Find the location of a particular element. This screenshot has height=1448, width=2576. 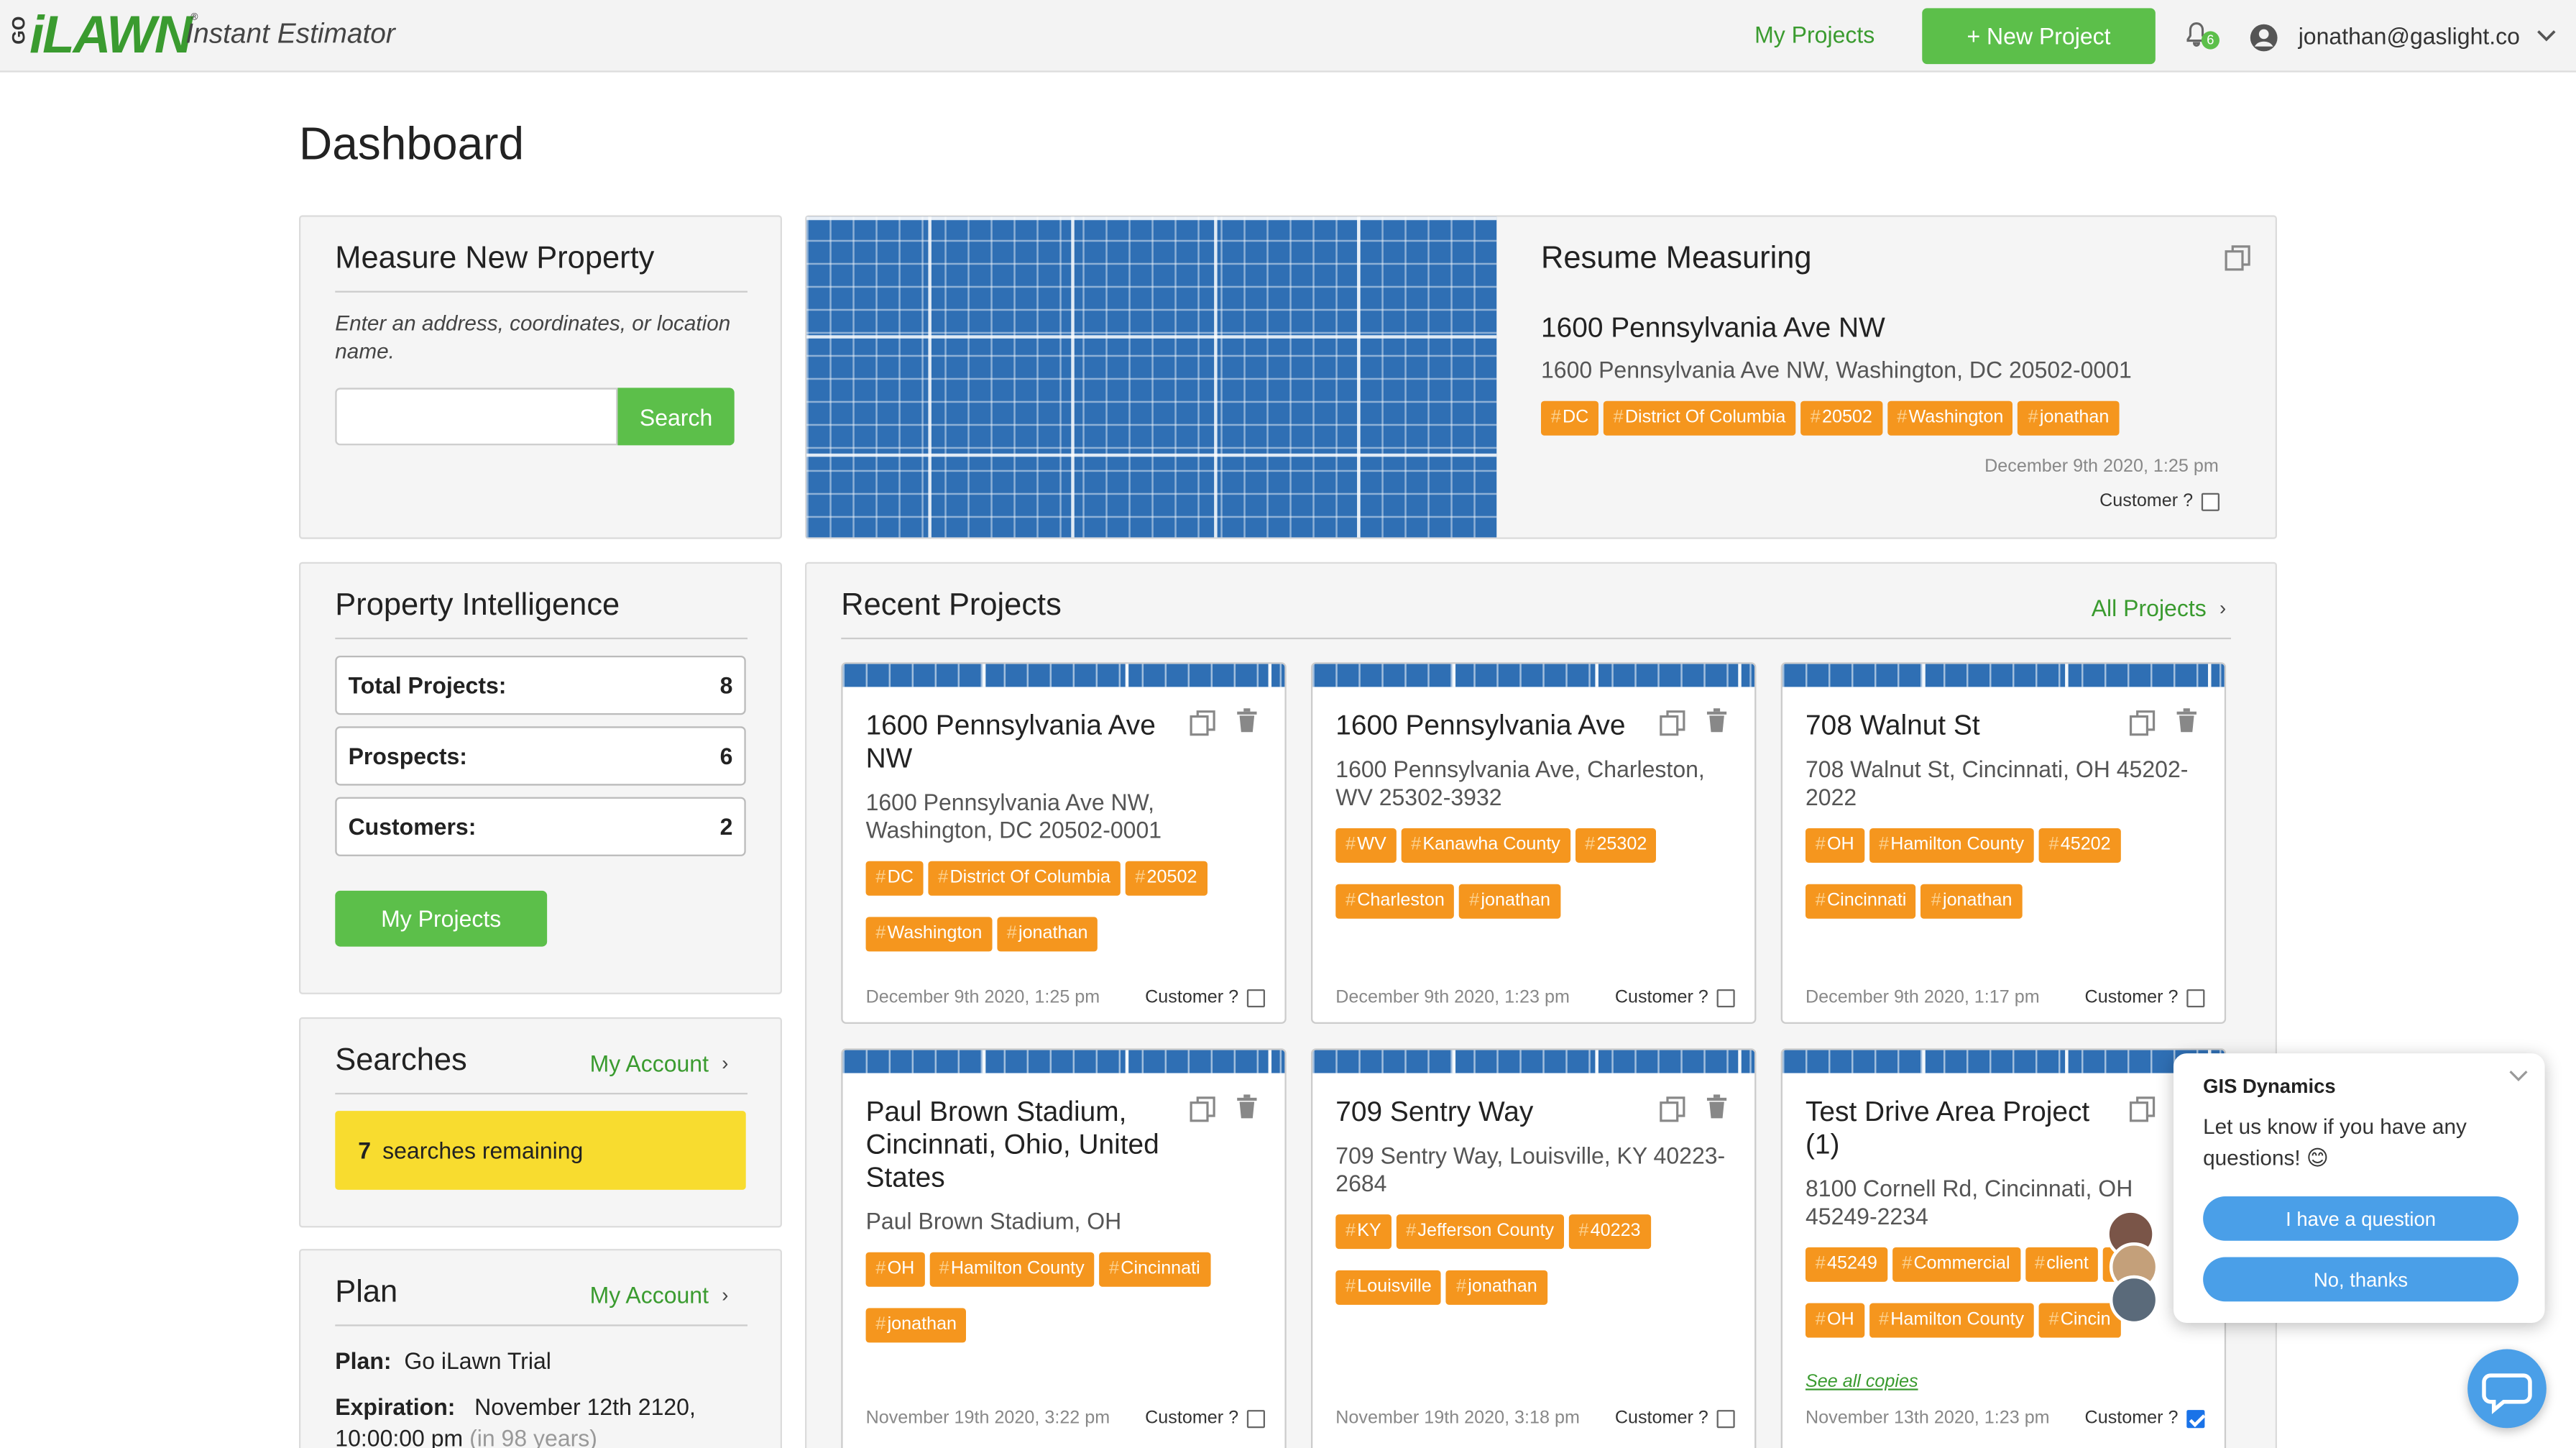

tag: # KY is located at coordinates (1363, 1232).